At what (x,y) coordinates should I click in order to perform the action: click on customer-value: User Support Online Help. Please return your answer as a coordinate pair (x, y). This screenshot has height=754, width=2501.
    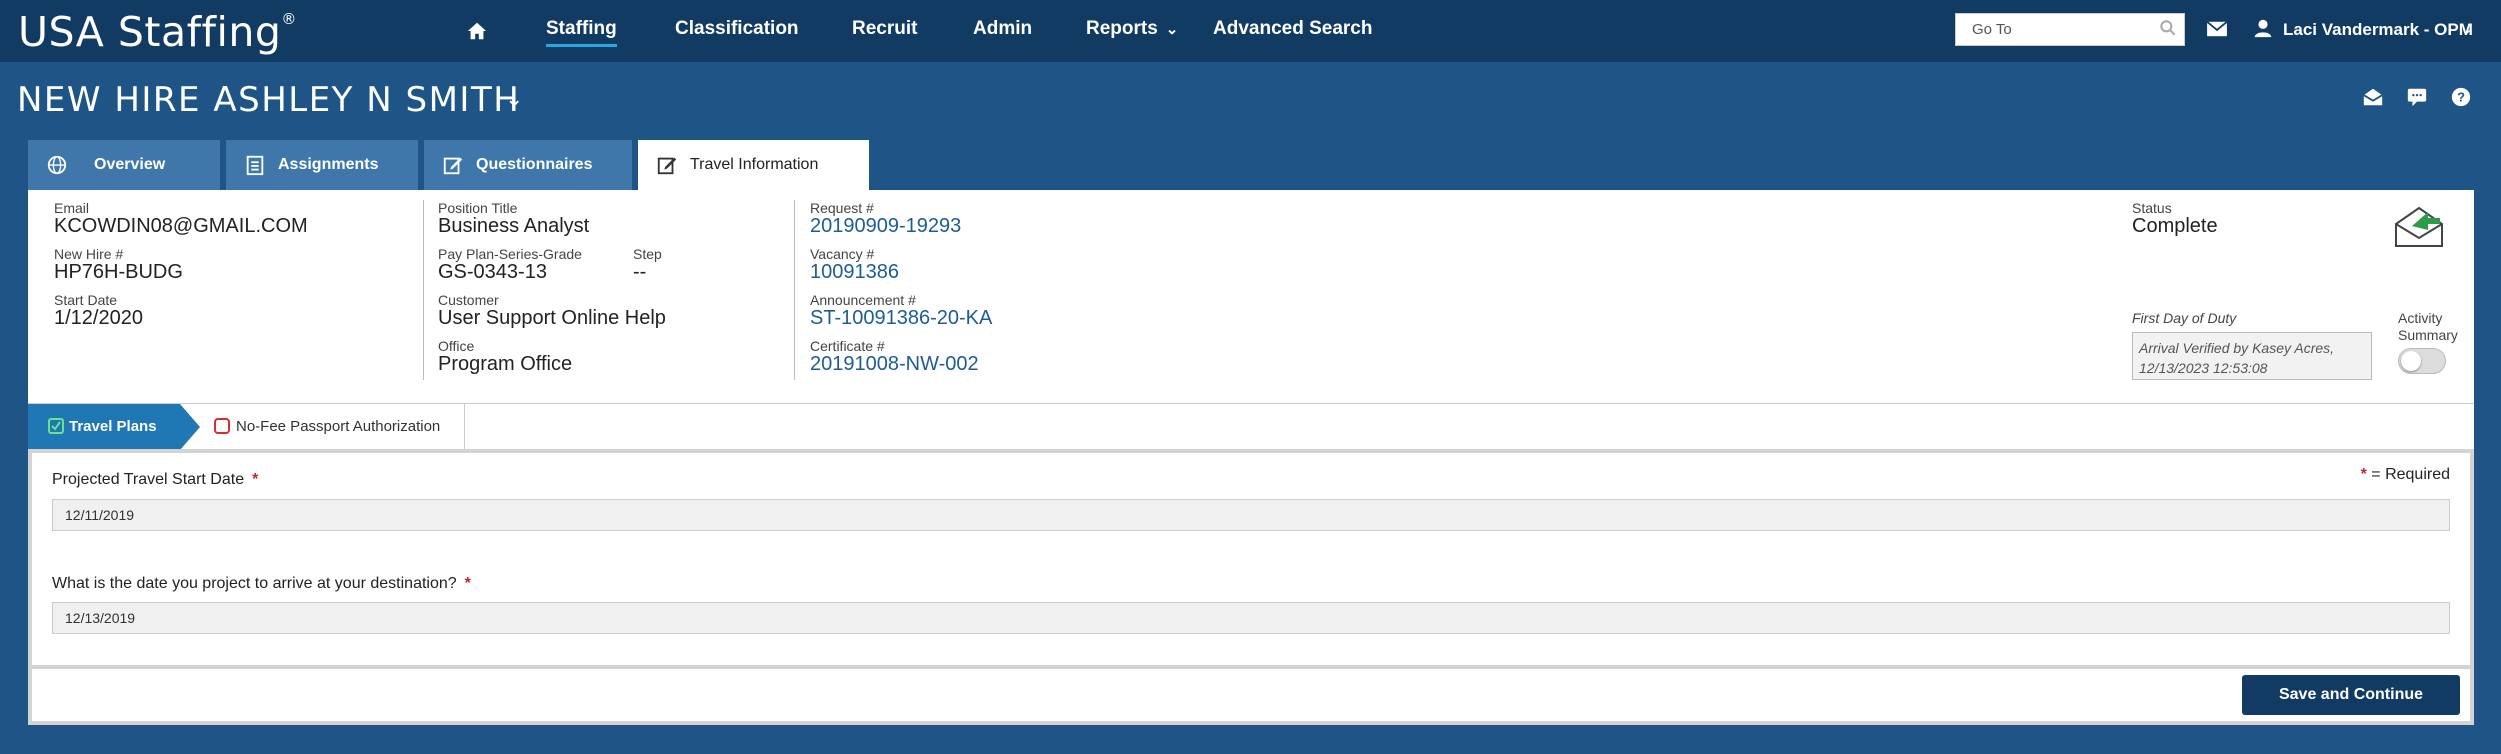
    Looking at the image, I should click on (552, 318).